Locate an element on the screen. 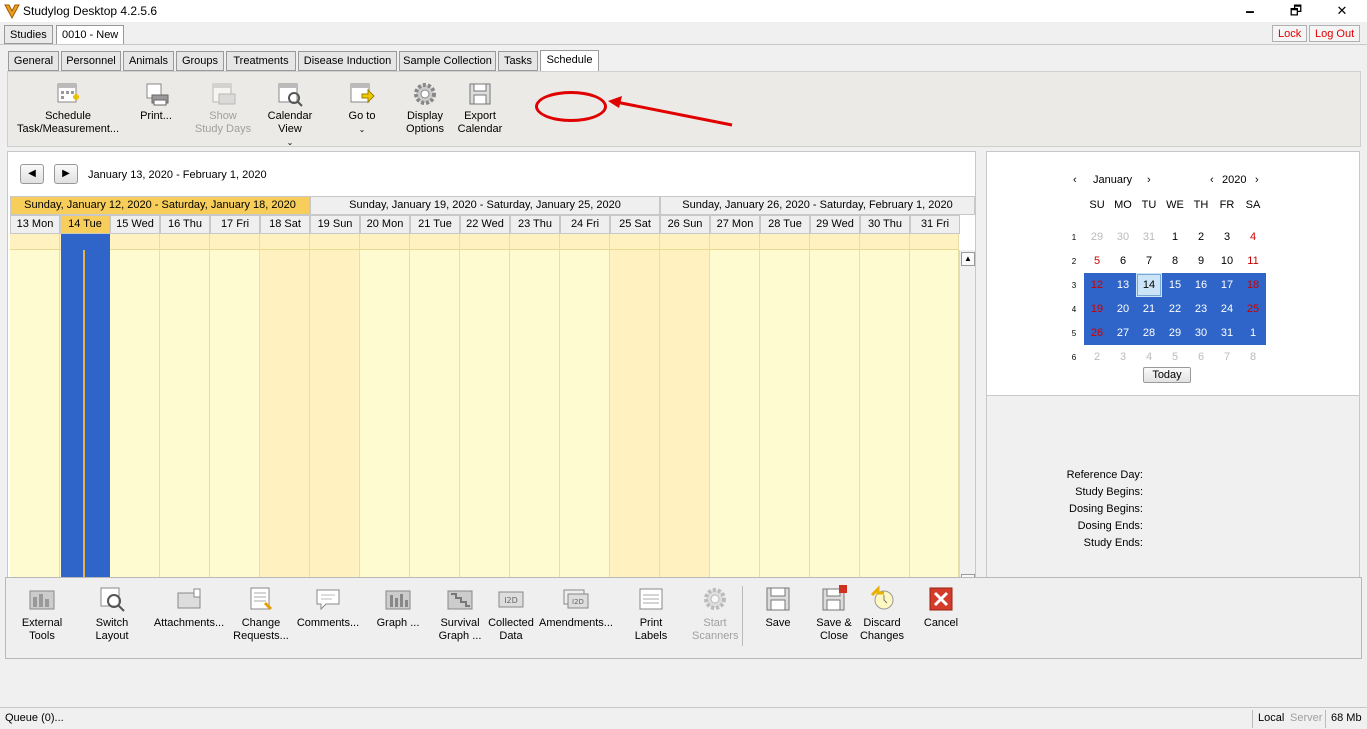 Image resolution: width=1367 pixels, height=729 pixels. day-header: 27 Mon is located at coordinates (735, 224).